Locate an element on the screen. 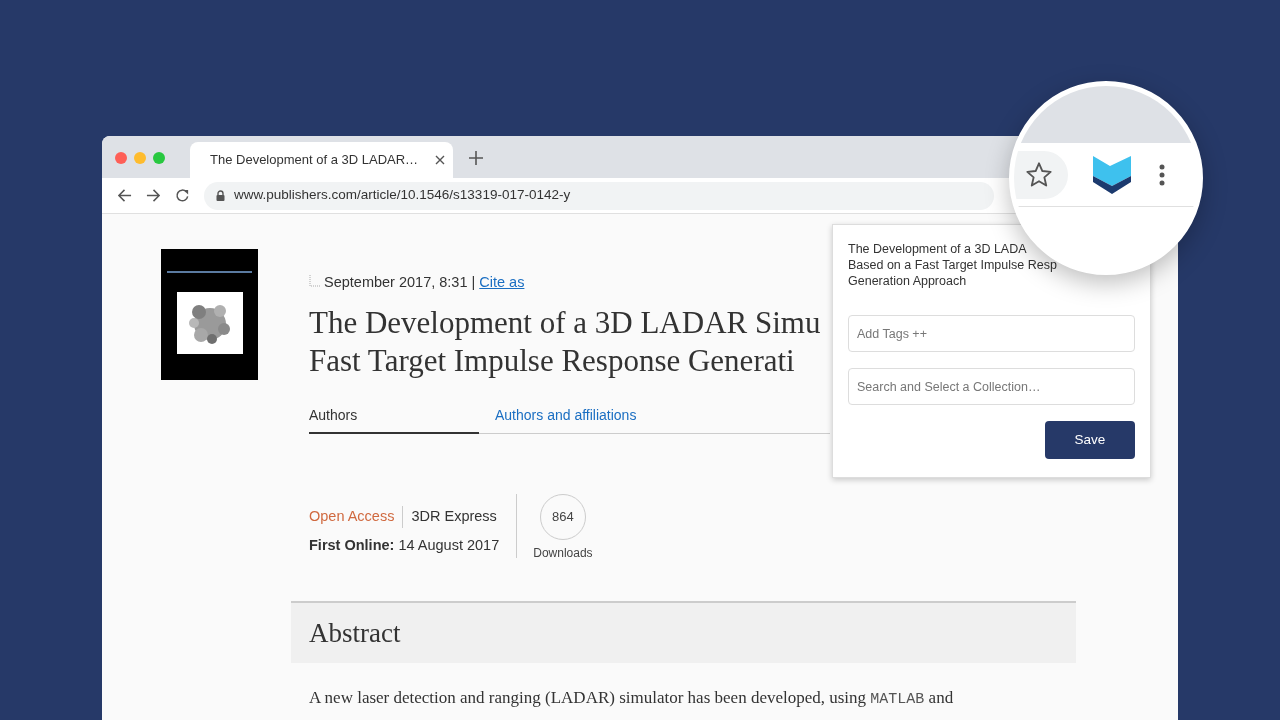  article-title-line: Fast Target Impulse Response Generati is located at coordinates (552, 360).